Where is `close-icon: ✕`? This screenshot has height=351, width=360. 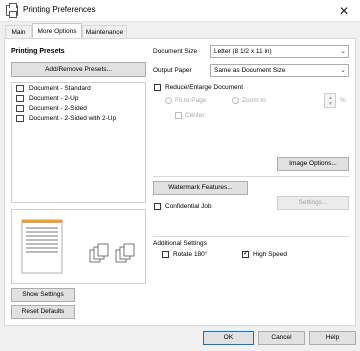 close-icon: ✕ is located at coordinates (344, 11).